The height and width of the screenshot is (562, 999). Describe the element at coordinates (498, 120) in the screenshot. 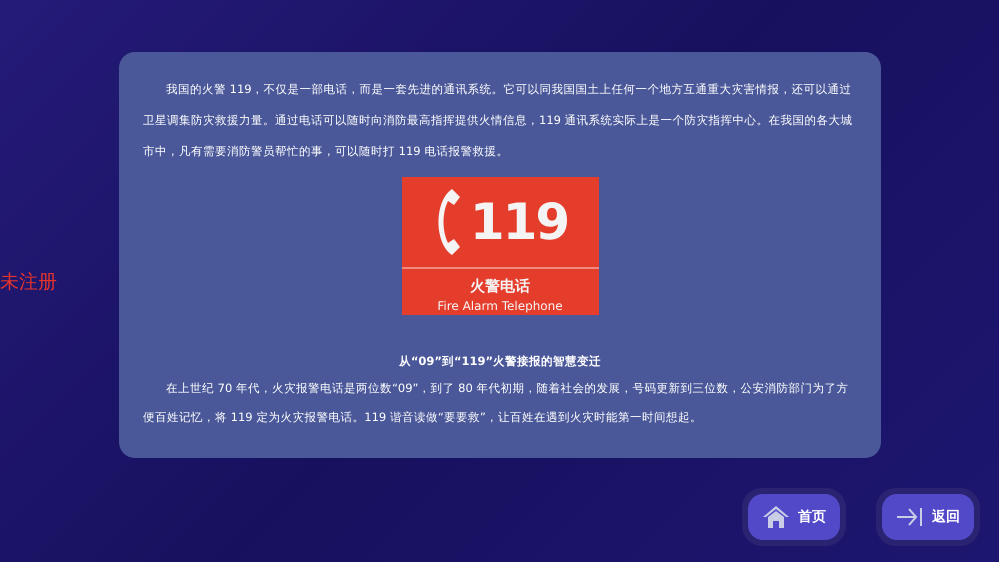

I see `paragraph: 我国的火警 119，不仅是一部电话，而是一套先进的通讯系统。它可以同我国国土上任何一个地方互通重大灾害情报，还可以通过卫星调集防灾救援力量。通过电话可以随时向消防最高指挥提供火情信息，119 通讯系统实际上是一个防灾指挥中心。在我国的各大城市中，凡有需要消防警员帮忙的事，可以随时打 119 电话报警救援。` at that location.